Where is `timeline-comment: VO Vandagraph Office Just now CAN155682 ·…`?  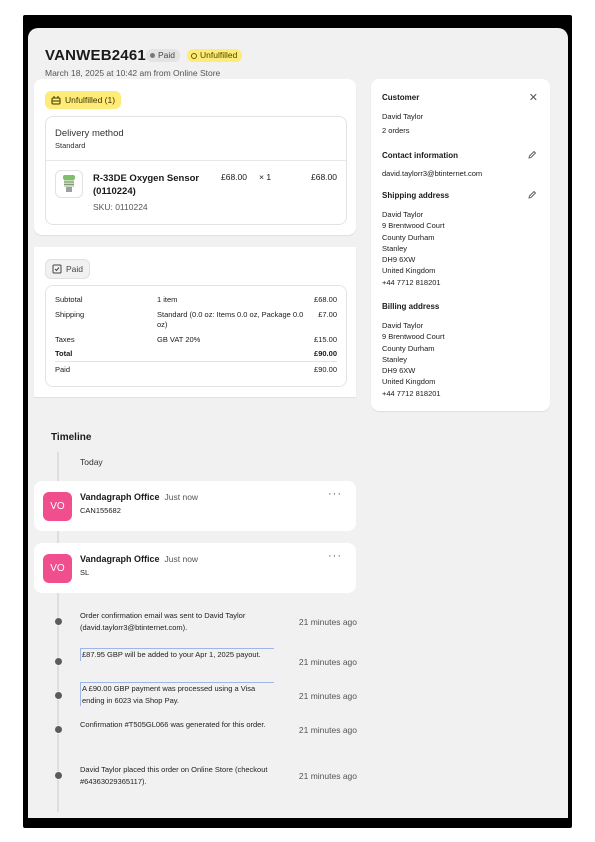 timeline-comment: VO Vandagraph Office Just now CAN155682 ·… is located at coordinates (195, 506).